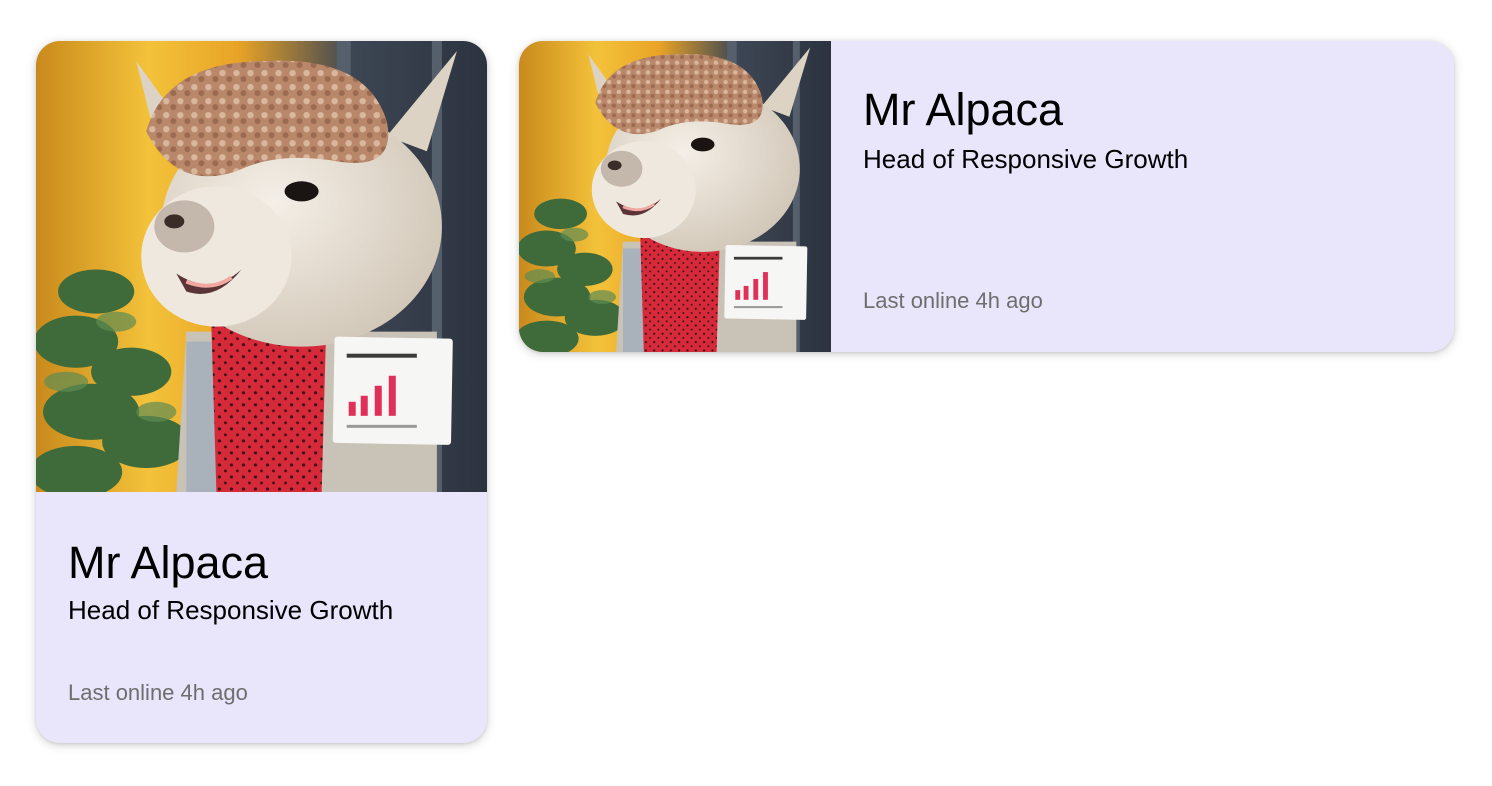 The image size is (1492, 786). I want to click on profile-photo, so click(675, 196).